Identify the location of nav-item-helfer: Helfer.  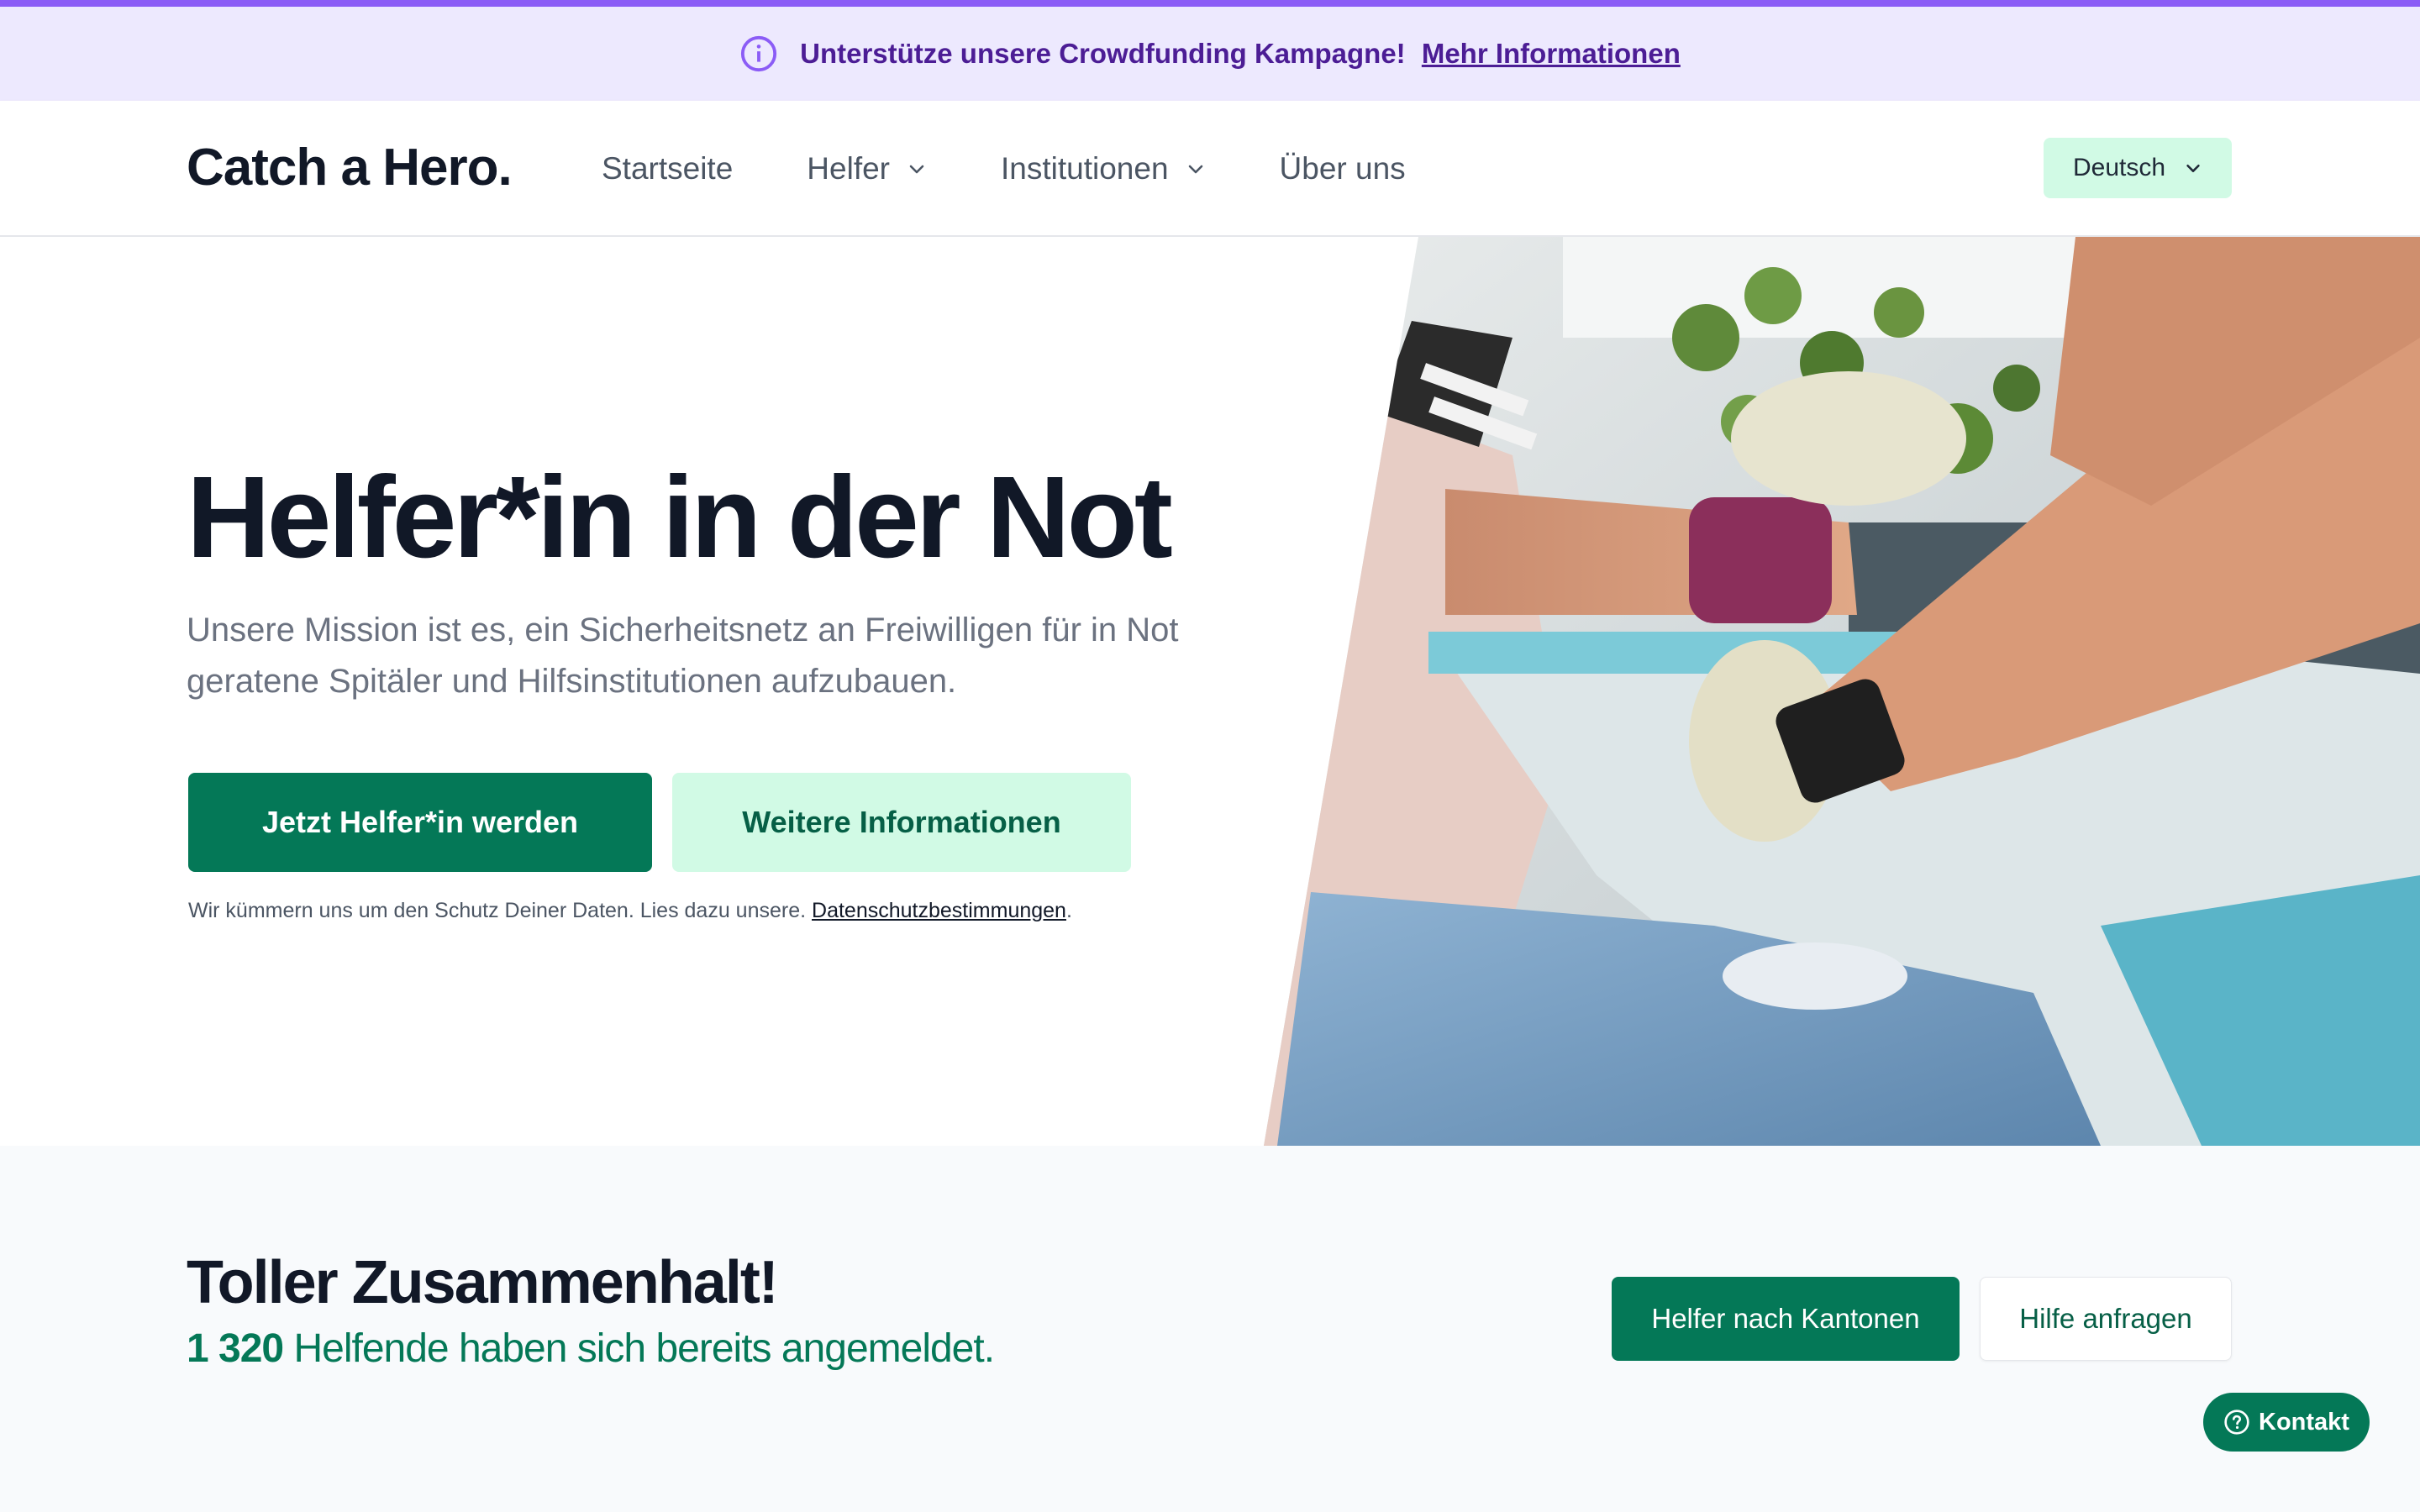
(867, 168).